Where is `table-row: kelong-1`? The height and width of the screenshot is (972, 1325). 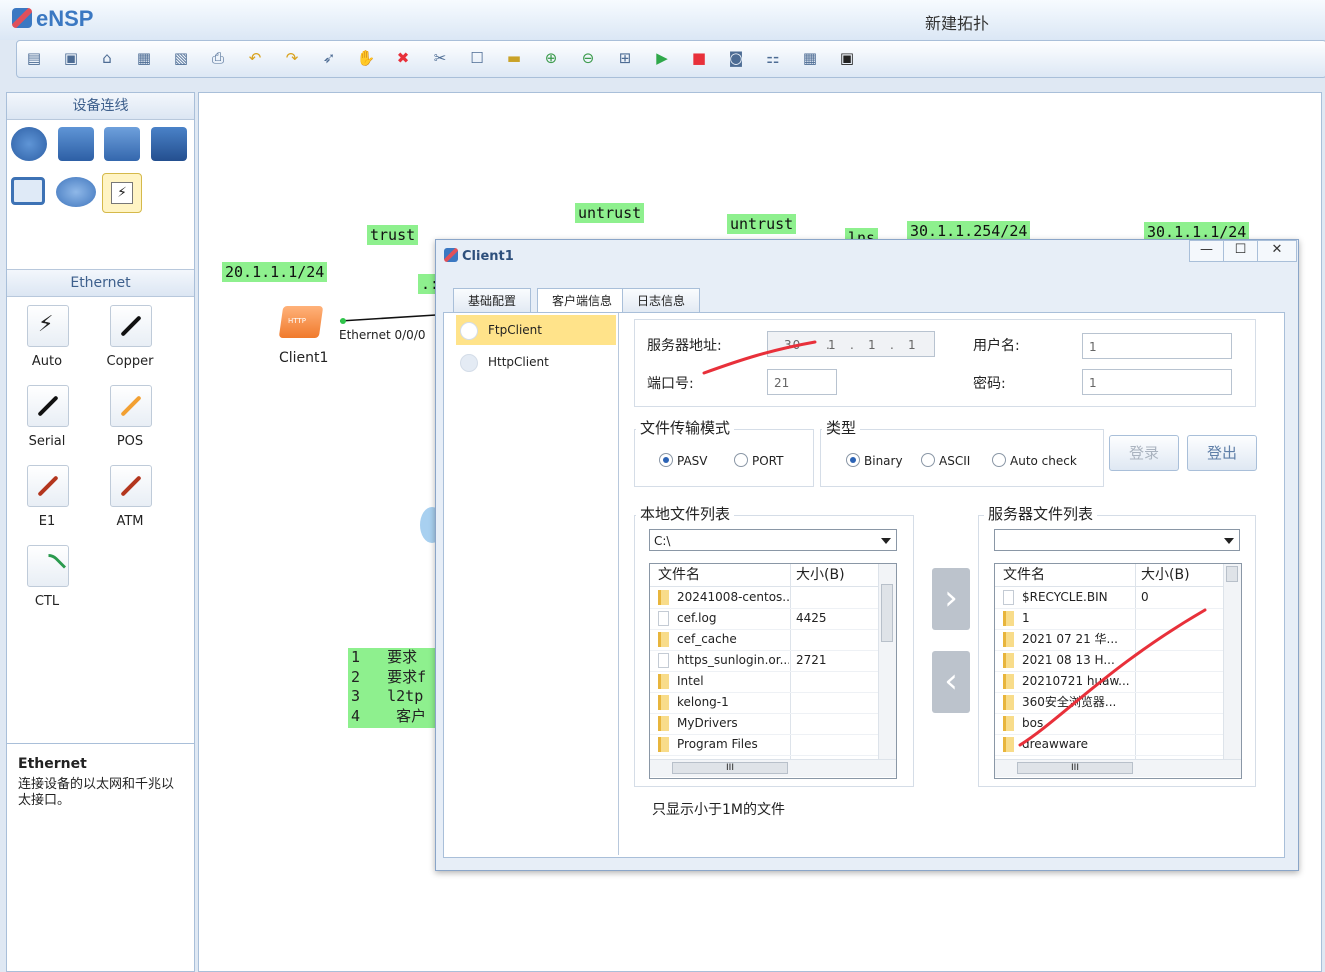
table-row: kelong-1 is located at coordinates (764, 703).